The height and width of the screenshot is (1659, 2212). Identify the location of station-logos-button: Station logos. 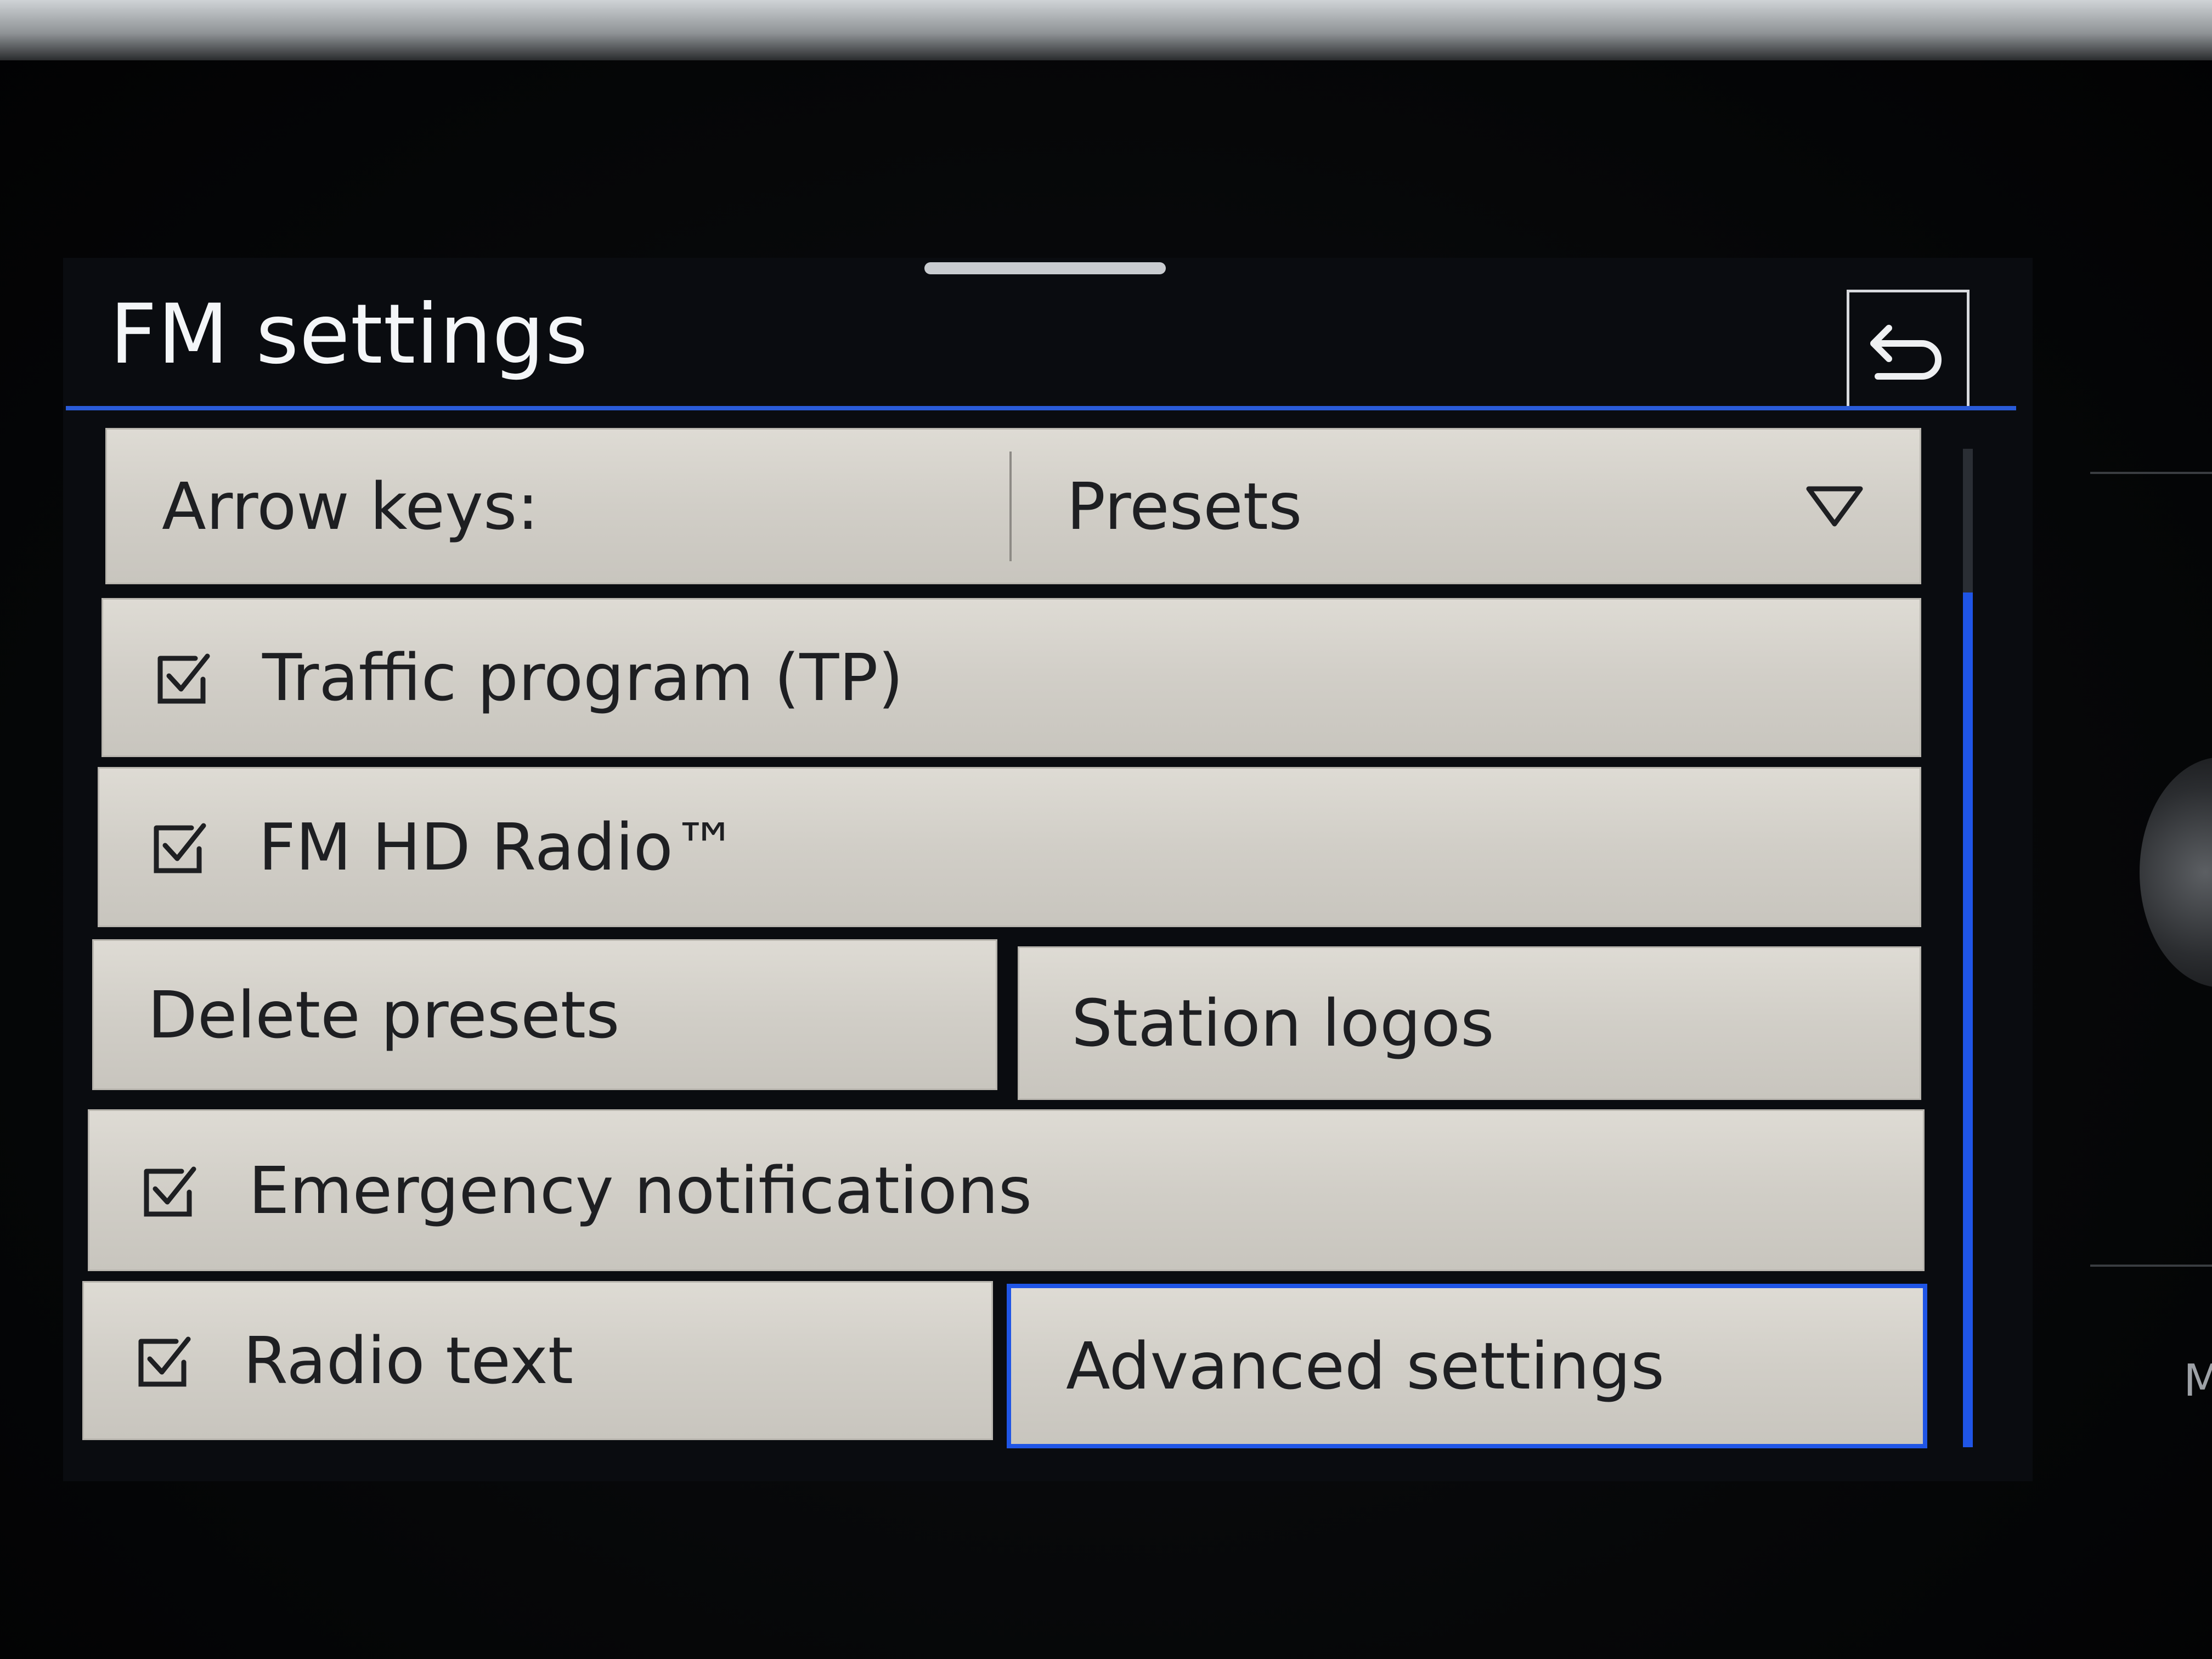
(1469, 1023).